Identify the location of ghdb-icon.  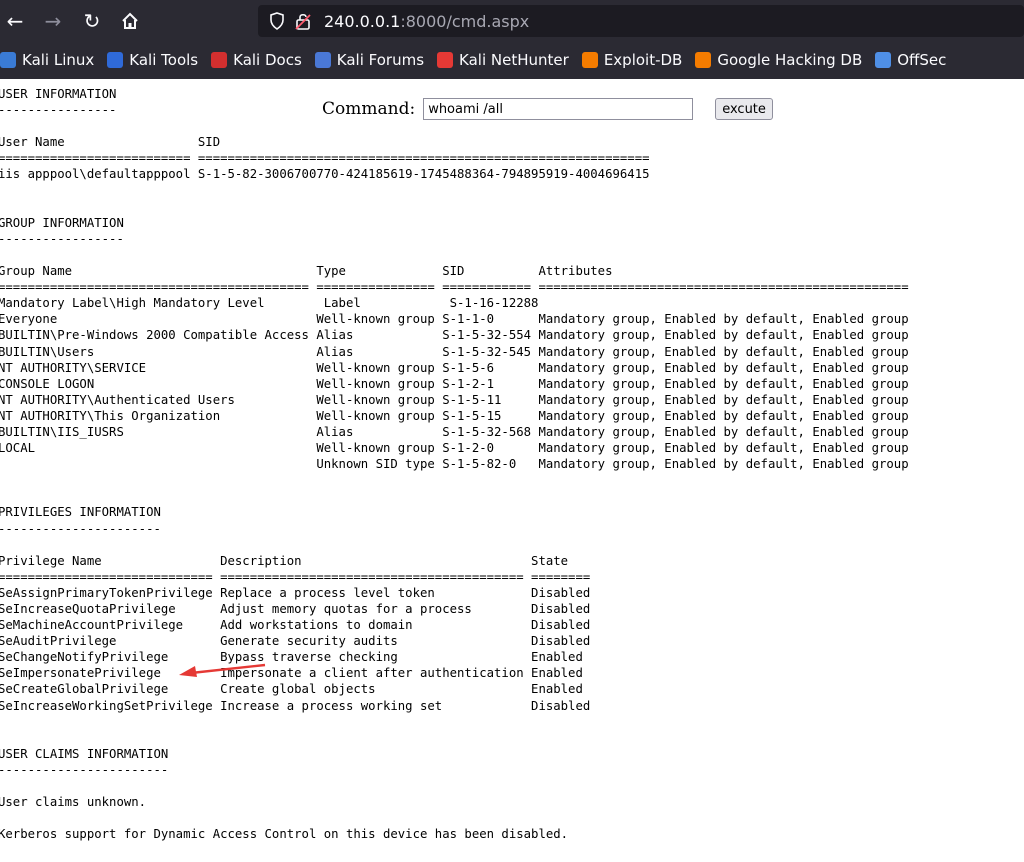
(703, 60).